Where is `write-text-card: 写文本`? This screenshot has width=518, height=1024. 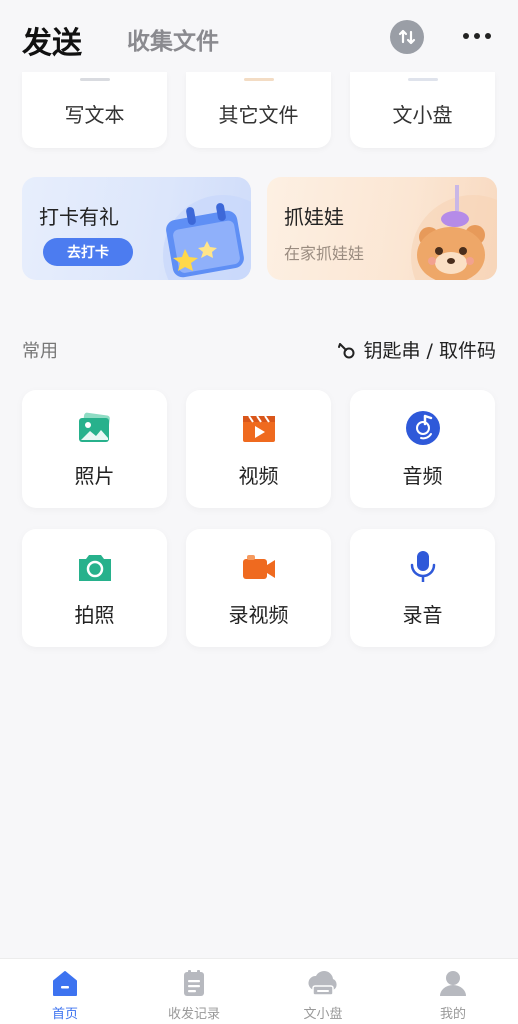 write-text-card: 写文本 is located at coordinates (94, 110).